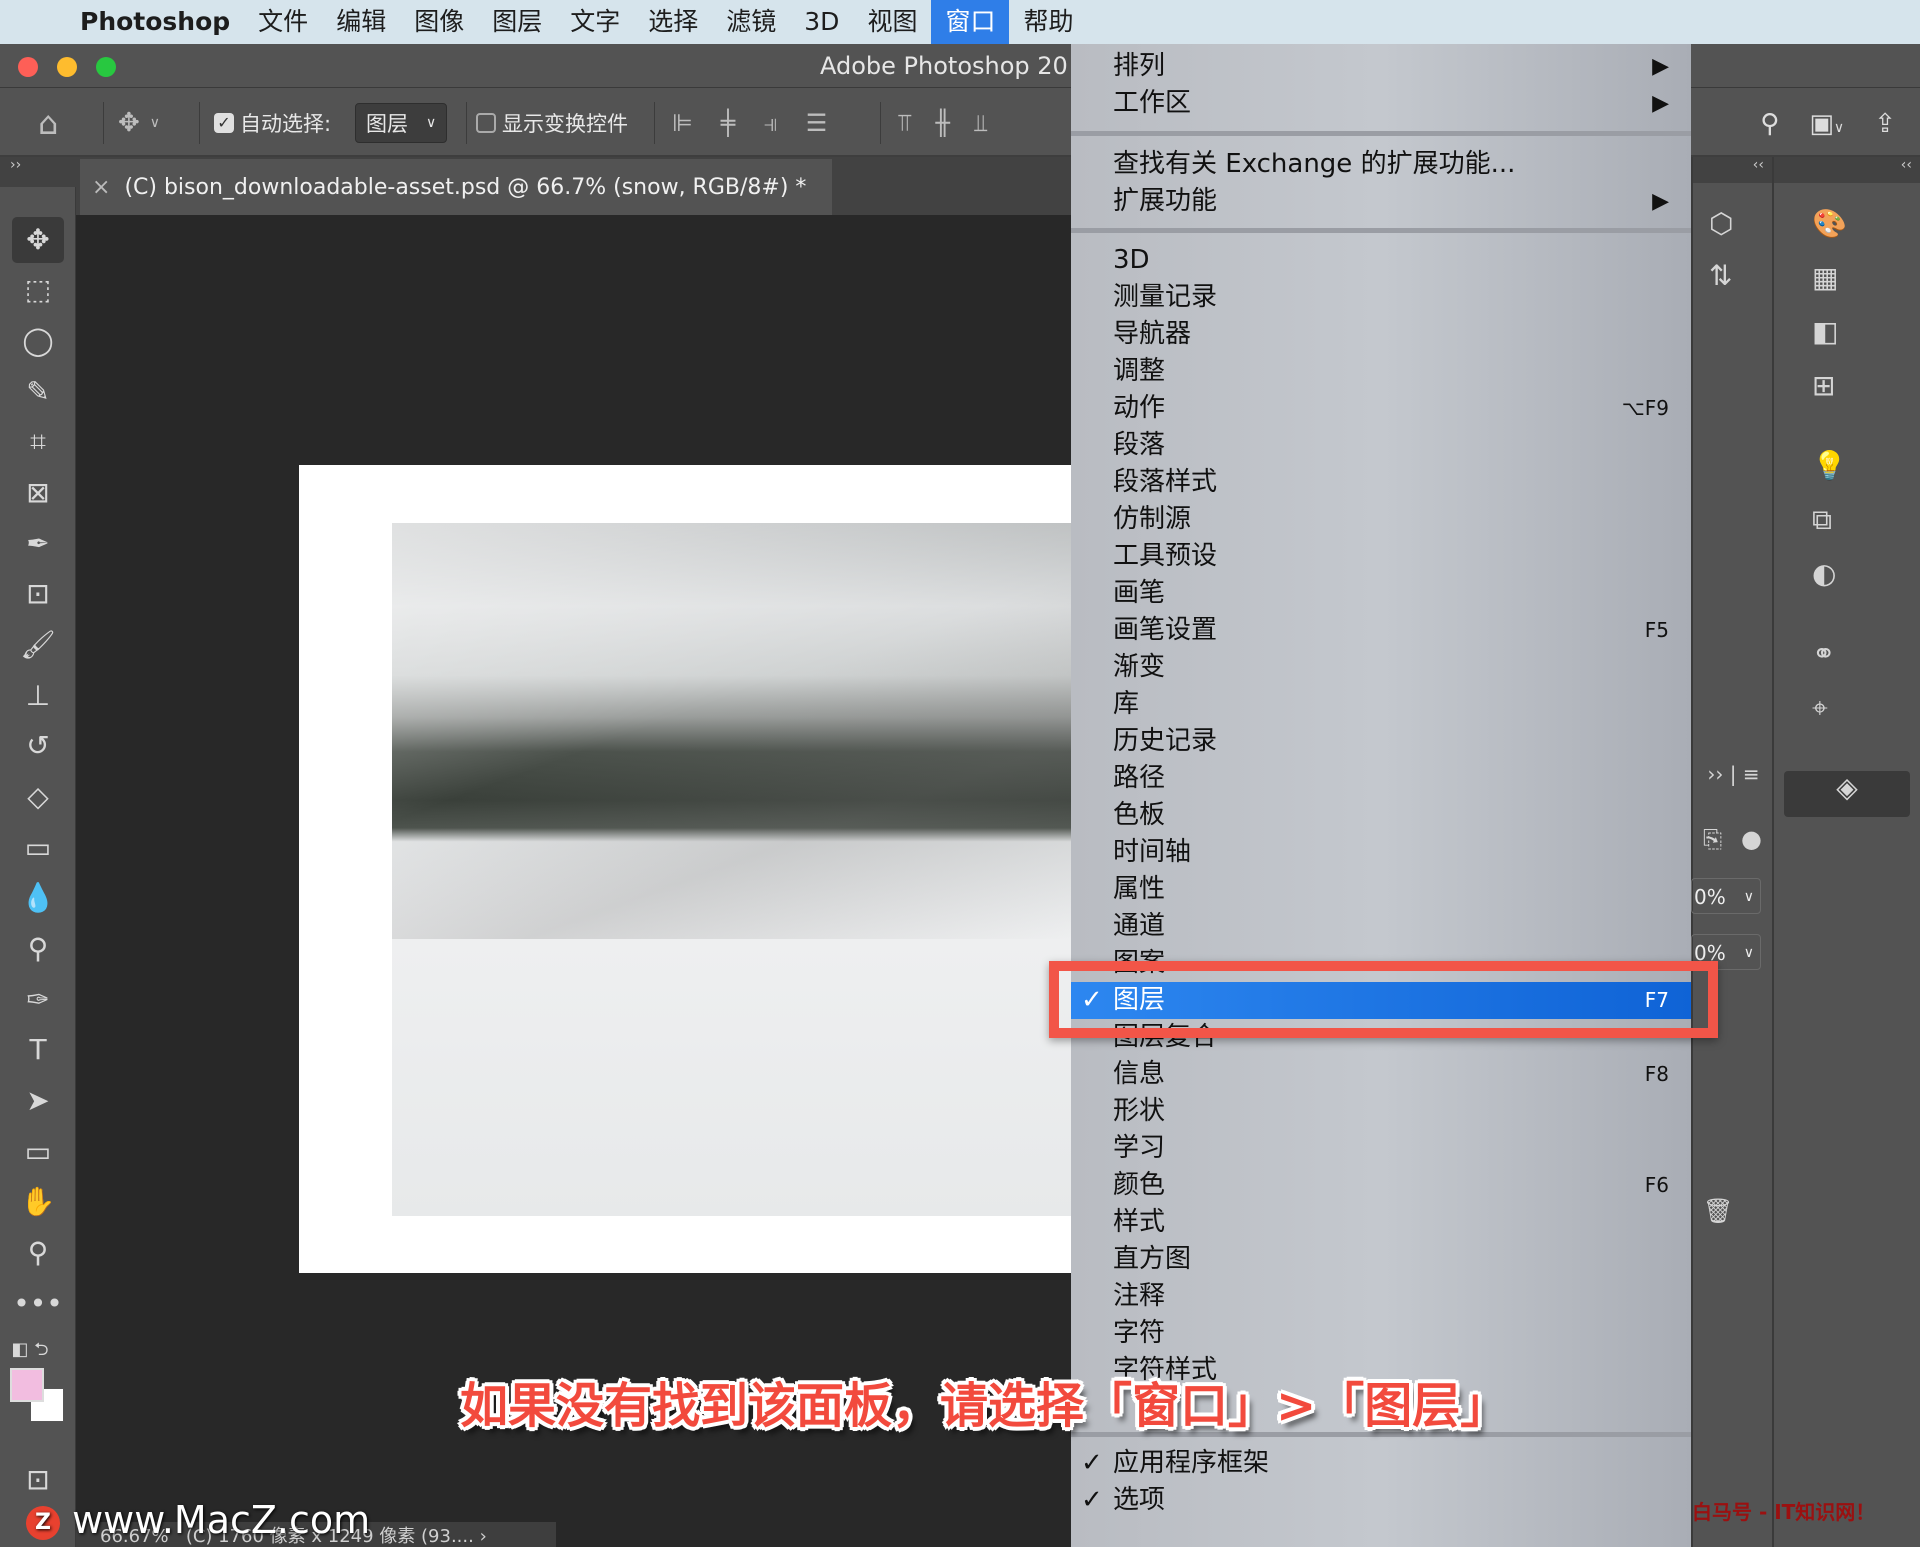 The height and width of the screenshot is (1547, 1920). What do you see at coordinates (38, 1304) in the screenshot?
I see `more-tools-icon: •••` at bounding box center [38, 1304].